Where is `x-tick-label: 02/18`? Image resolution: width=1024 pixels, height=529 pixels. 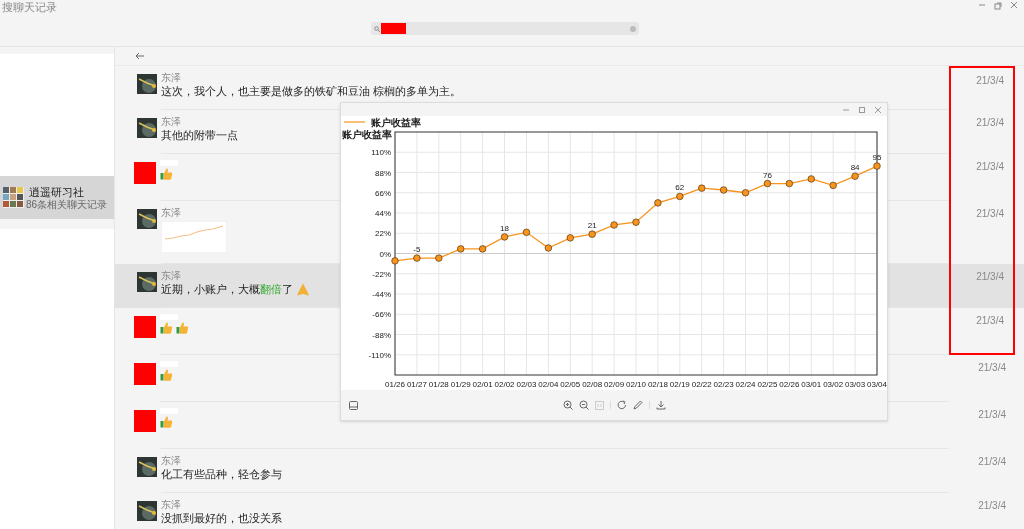
x-tick-label: 02/18 is located at coordinates (657, 384).